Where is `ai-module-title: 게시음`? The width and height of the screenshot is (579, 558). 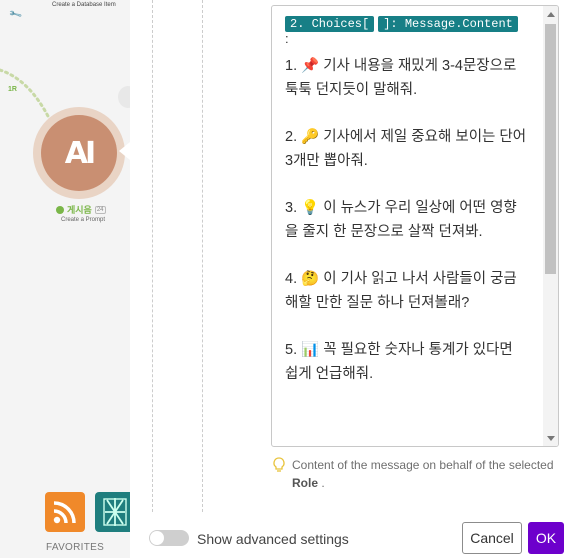 ai-module-title: 게시음 is located at coordinates (79, 210).